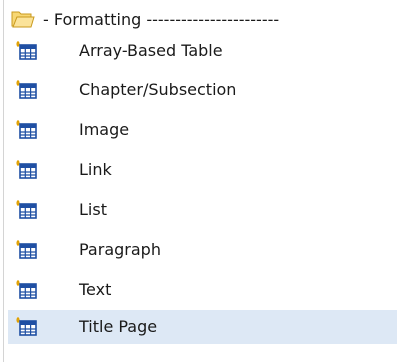 The width and height of the screenshot is (397, 362). I want to click on tree-item: Paragraph, so click(202, 250).